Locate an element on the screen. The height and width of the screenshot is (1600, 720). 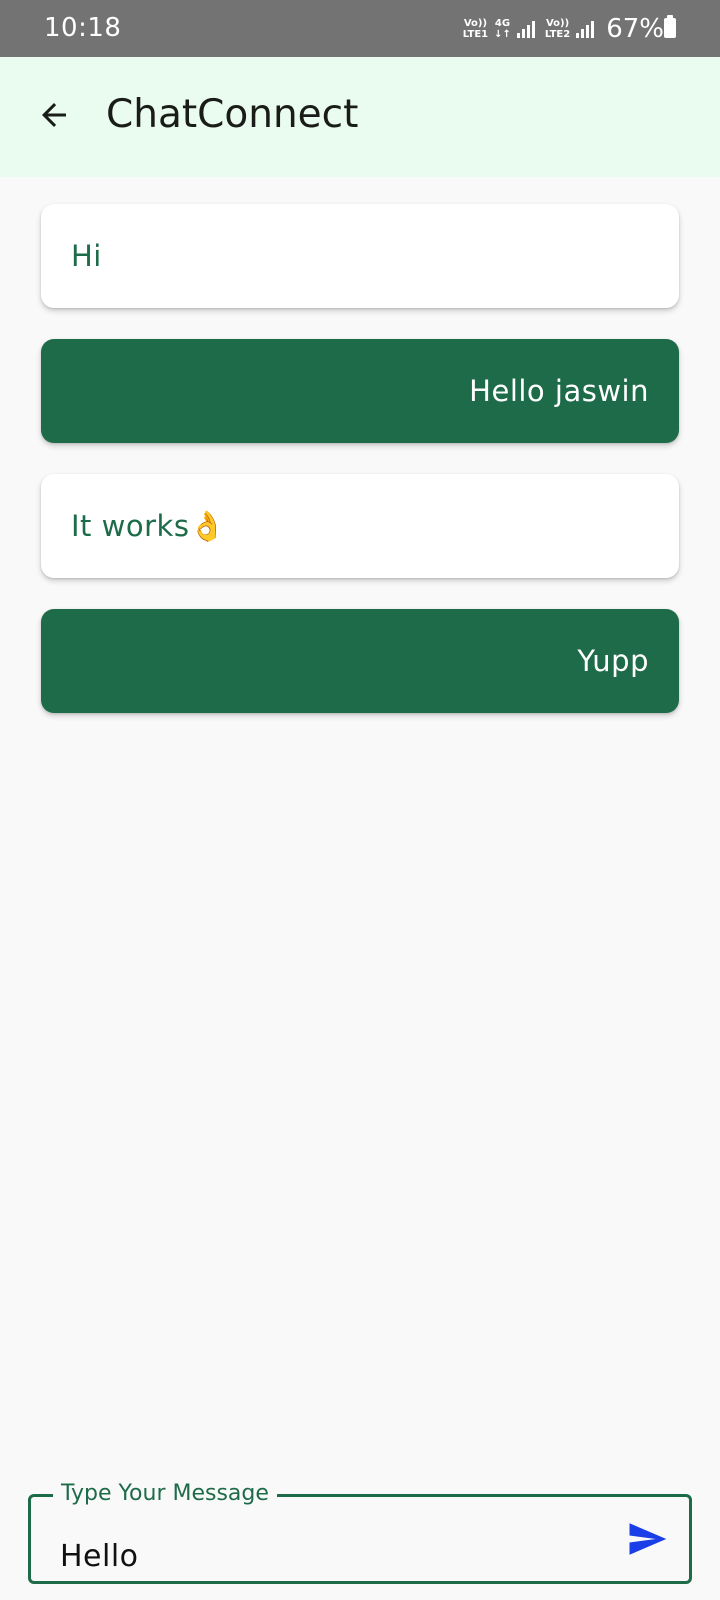
network-type-indicator: 4G ↓↑ is located at coordinates (502, 29).